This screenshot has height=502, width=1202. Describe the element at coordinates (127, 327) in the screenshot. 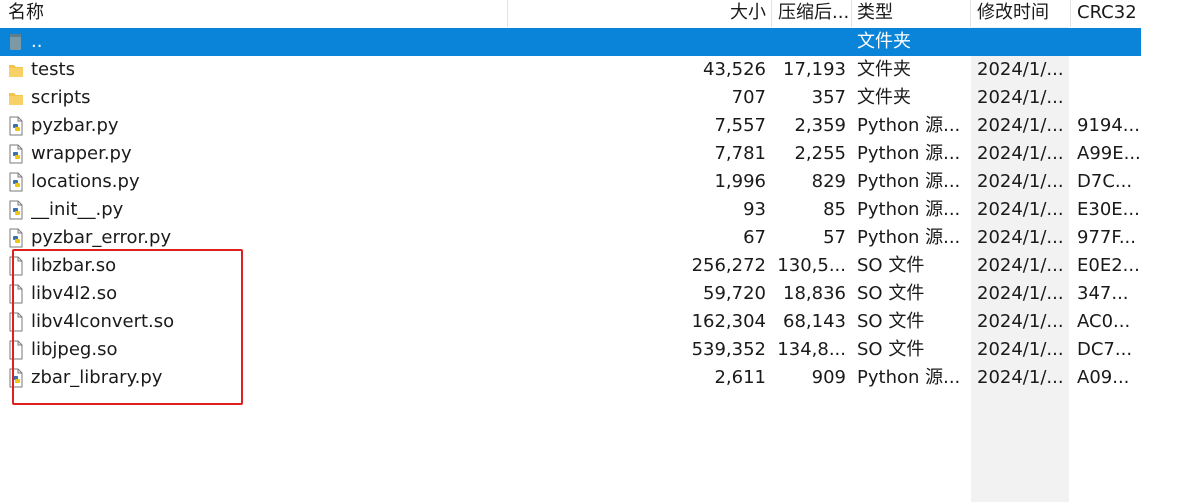

I see `highlight-box` at that location.